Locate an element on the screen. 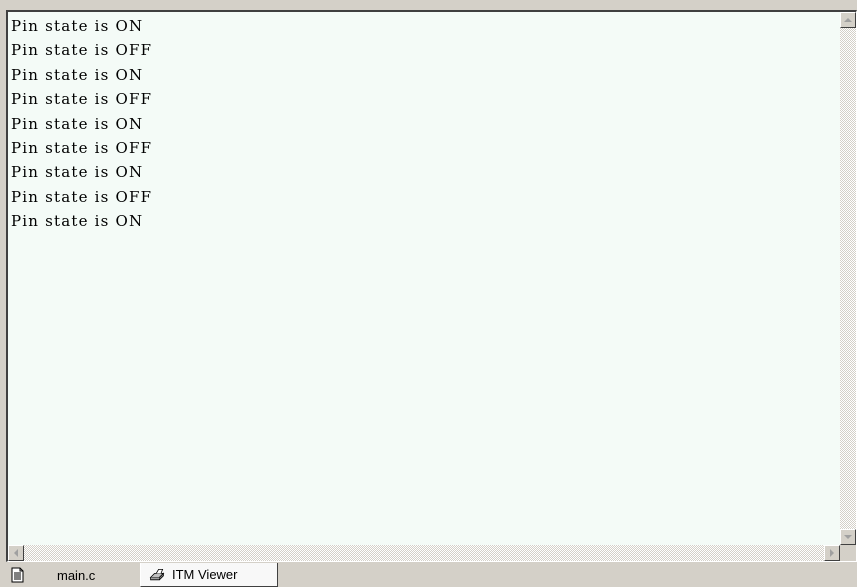 The height and width of the screenshot is (587, 857). vertical-scrollbar is located at coordinates (848, 278).